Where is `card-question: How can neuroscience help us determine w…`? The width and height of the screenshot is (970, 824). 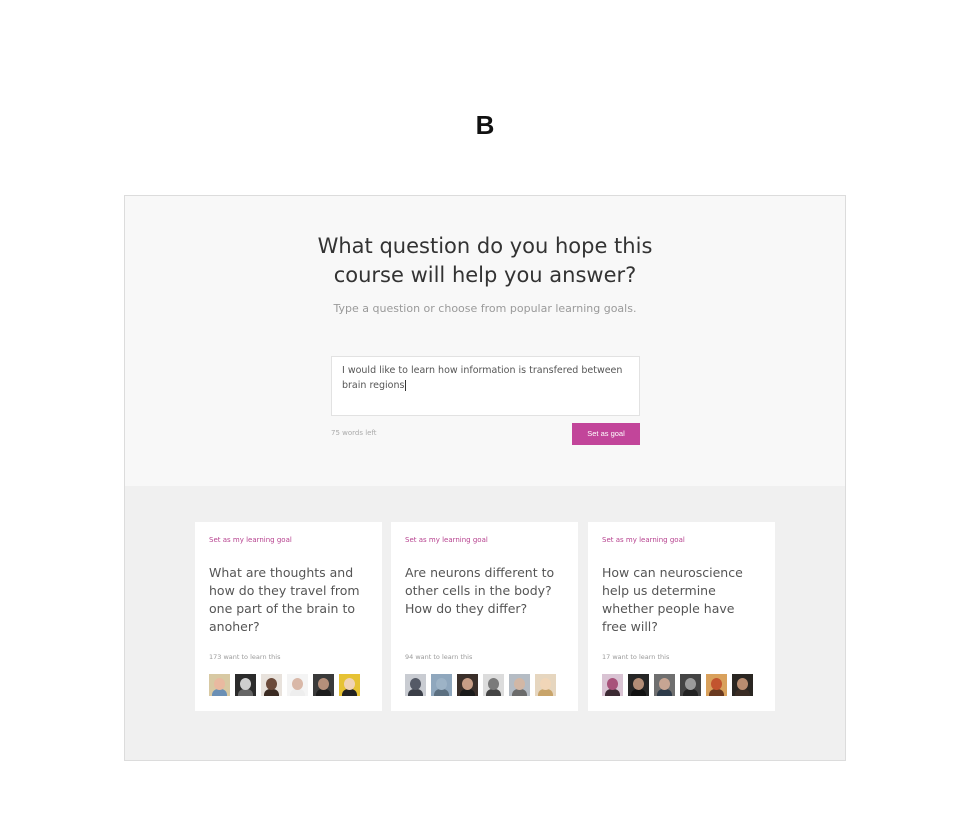 card-question: How can neuroscience help us determine w… is located at coordinates (672, 599).